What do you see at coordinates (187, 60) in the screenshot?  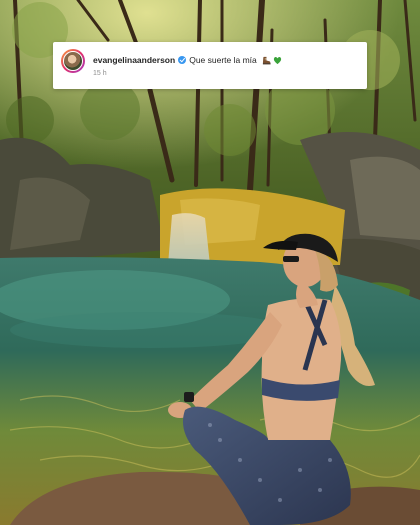 I see `comment-line: evangelinaanderson Que suerte la mía` at bounding box center [187, 60].